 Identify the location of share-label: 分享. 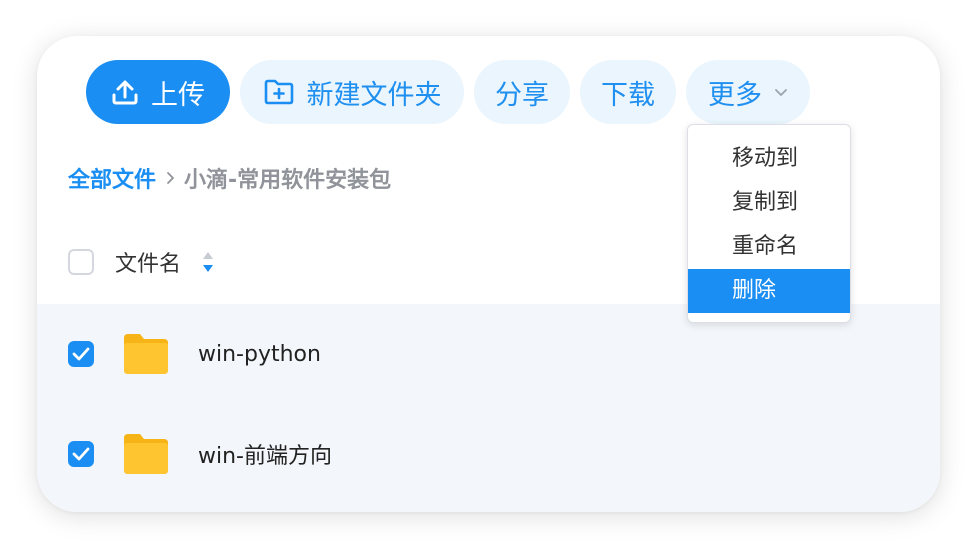
(522, 95).